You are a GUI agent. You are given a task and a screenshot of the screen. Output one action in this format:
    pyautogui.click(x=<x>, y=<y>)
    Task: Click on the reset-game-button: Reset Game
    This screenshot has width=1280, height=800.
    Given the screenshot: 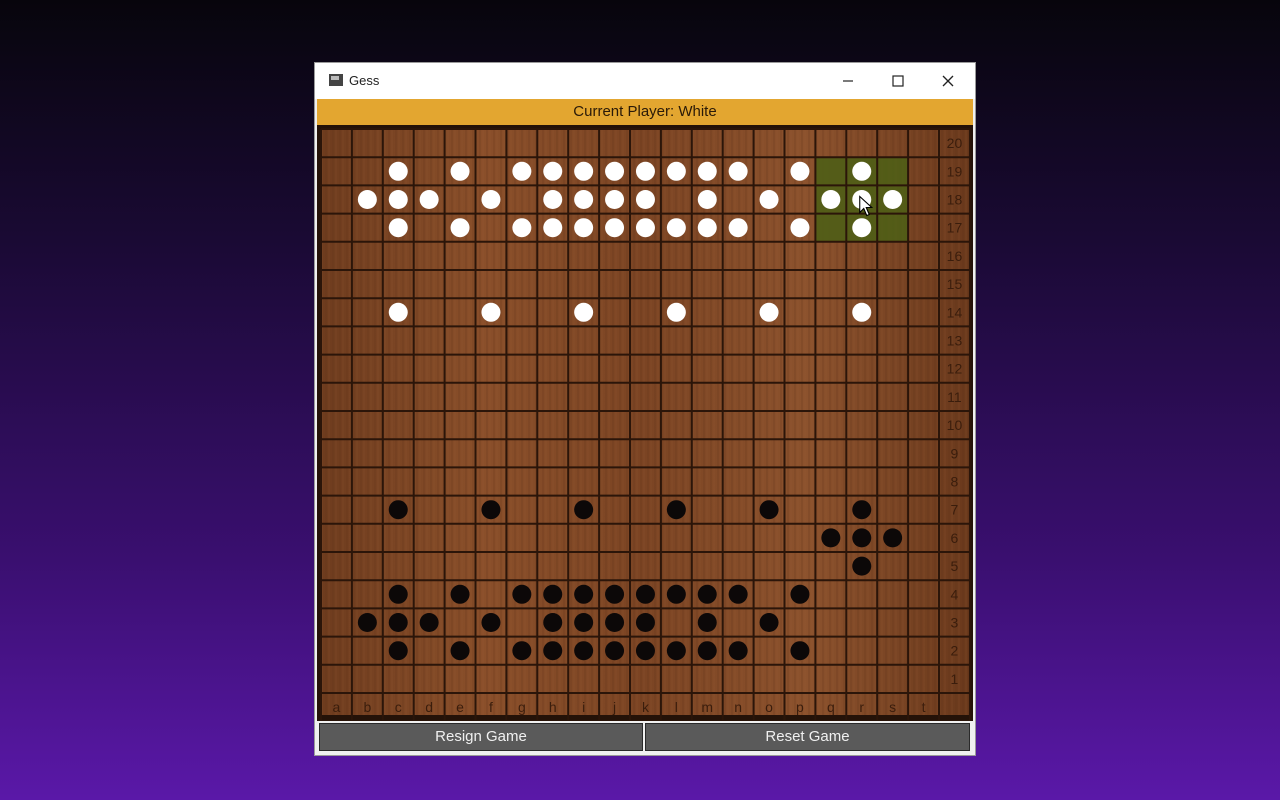 What is the action you would take?
    pyautogui.click(x=807, y=737)
    